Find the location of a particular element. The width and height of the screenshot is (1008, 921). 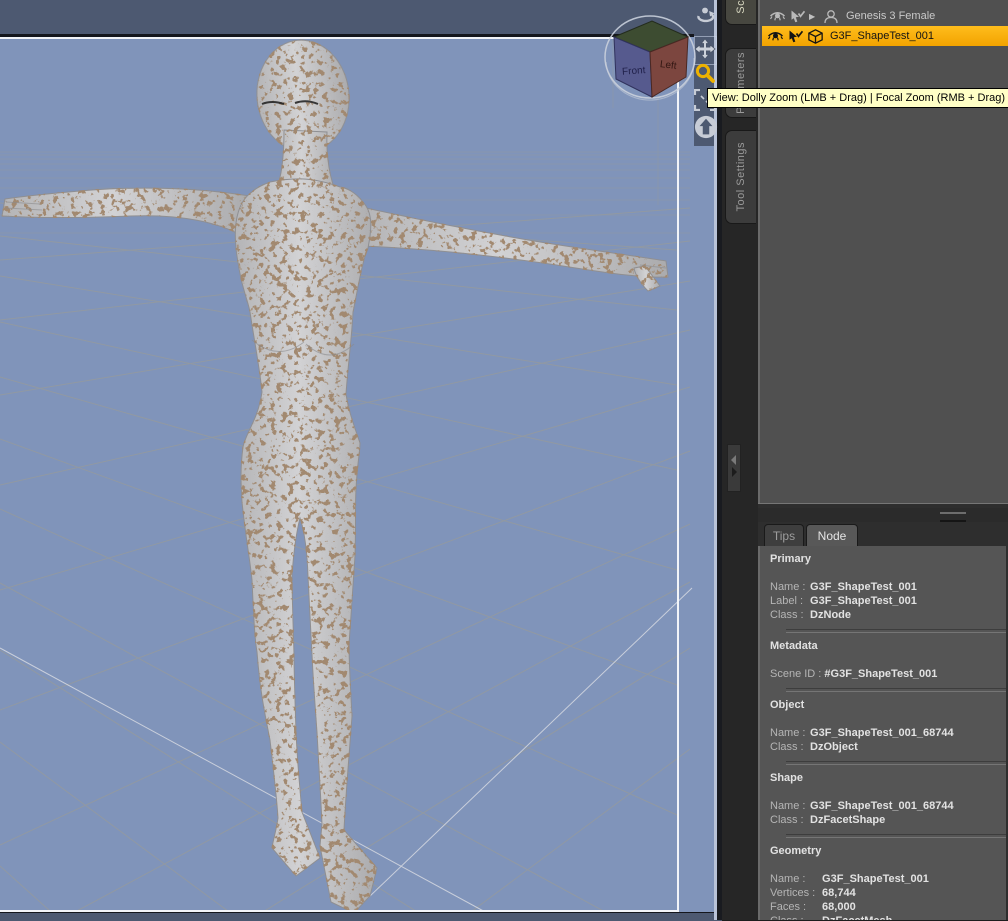

cube-left-label: Left is located at coordinates (668, 65).